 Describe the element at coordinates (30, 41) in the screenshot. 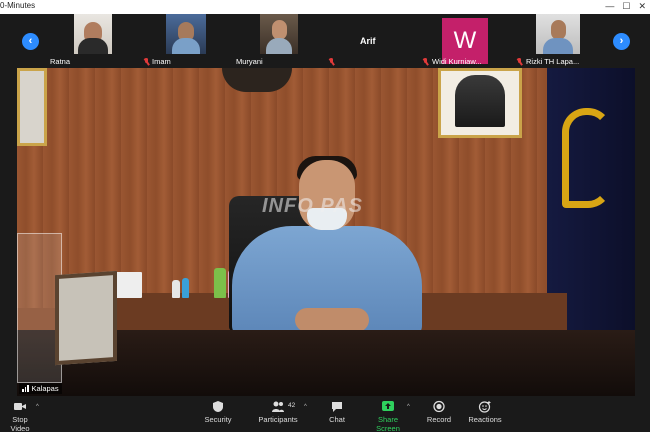

I see `previous-page-button: ‹` at that location.